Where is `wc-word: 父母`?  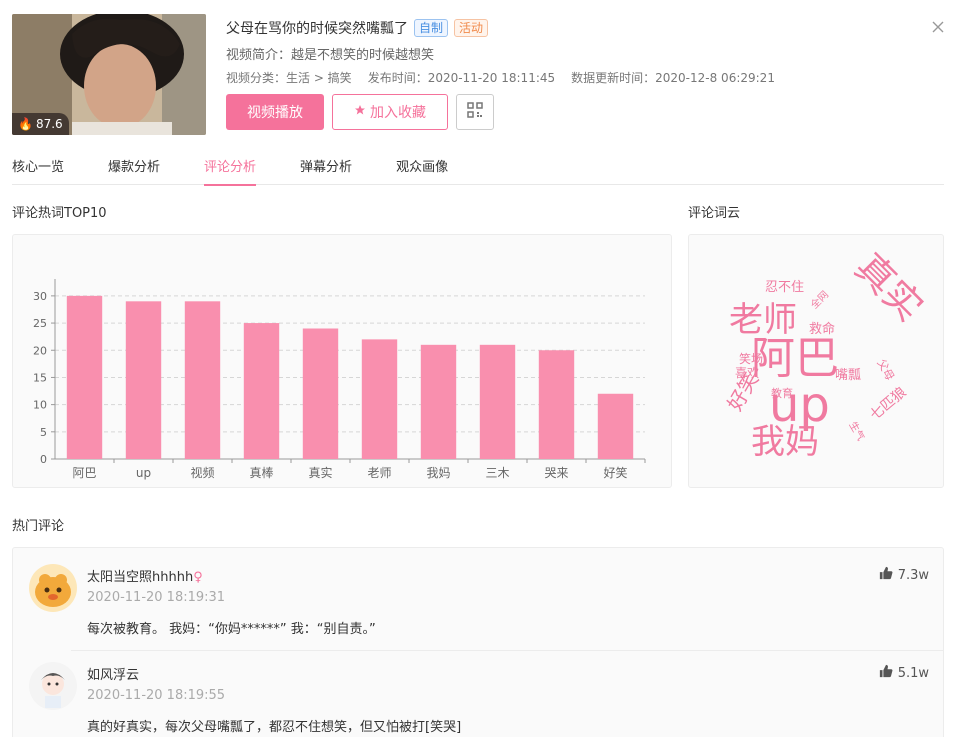 wc-word: 父母 is located at coordinates (885, 370).